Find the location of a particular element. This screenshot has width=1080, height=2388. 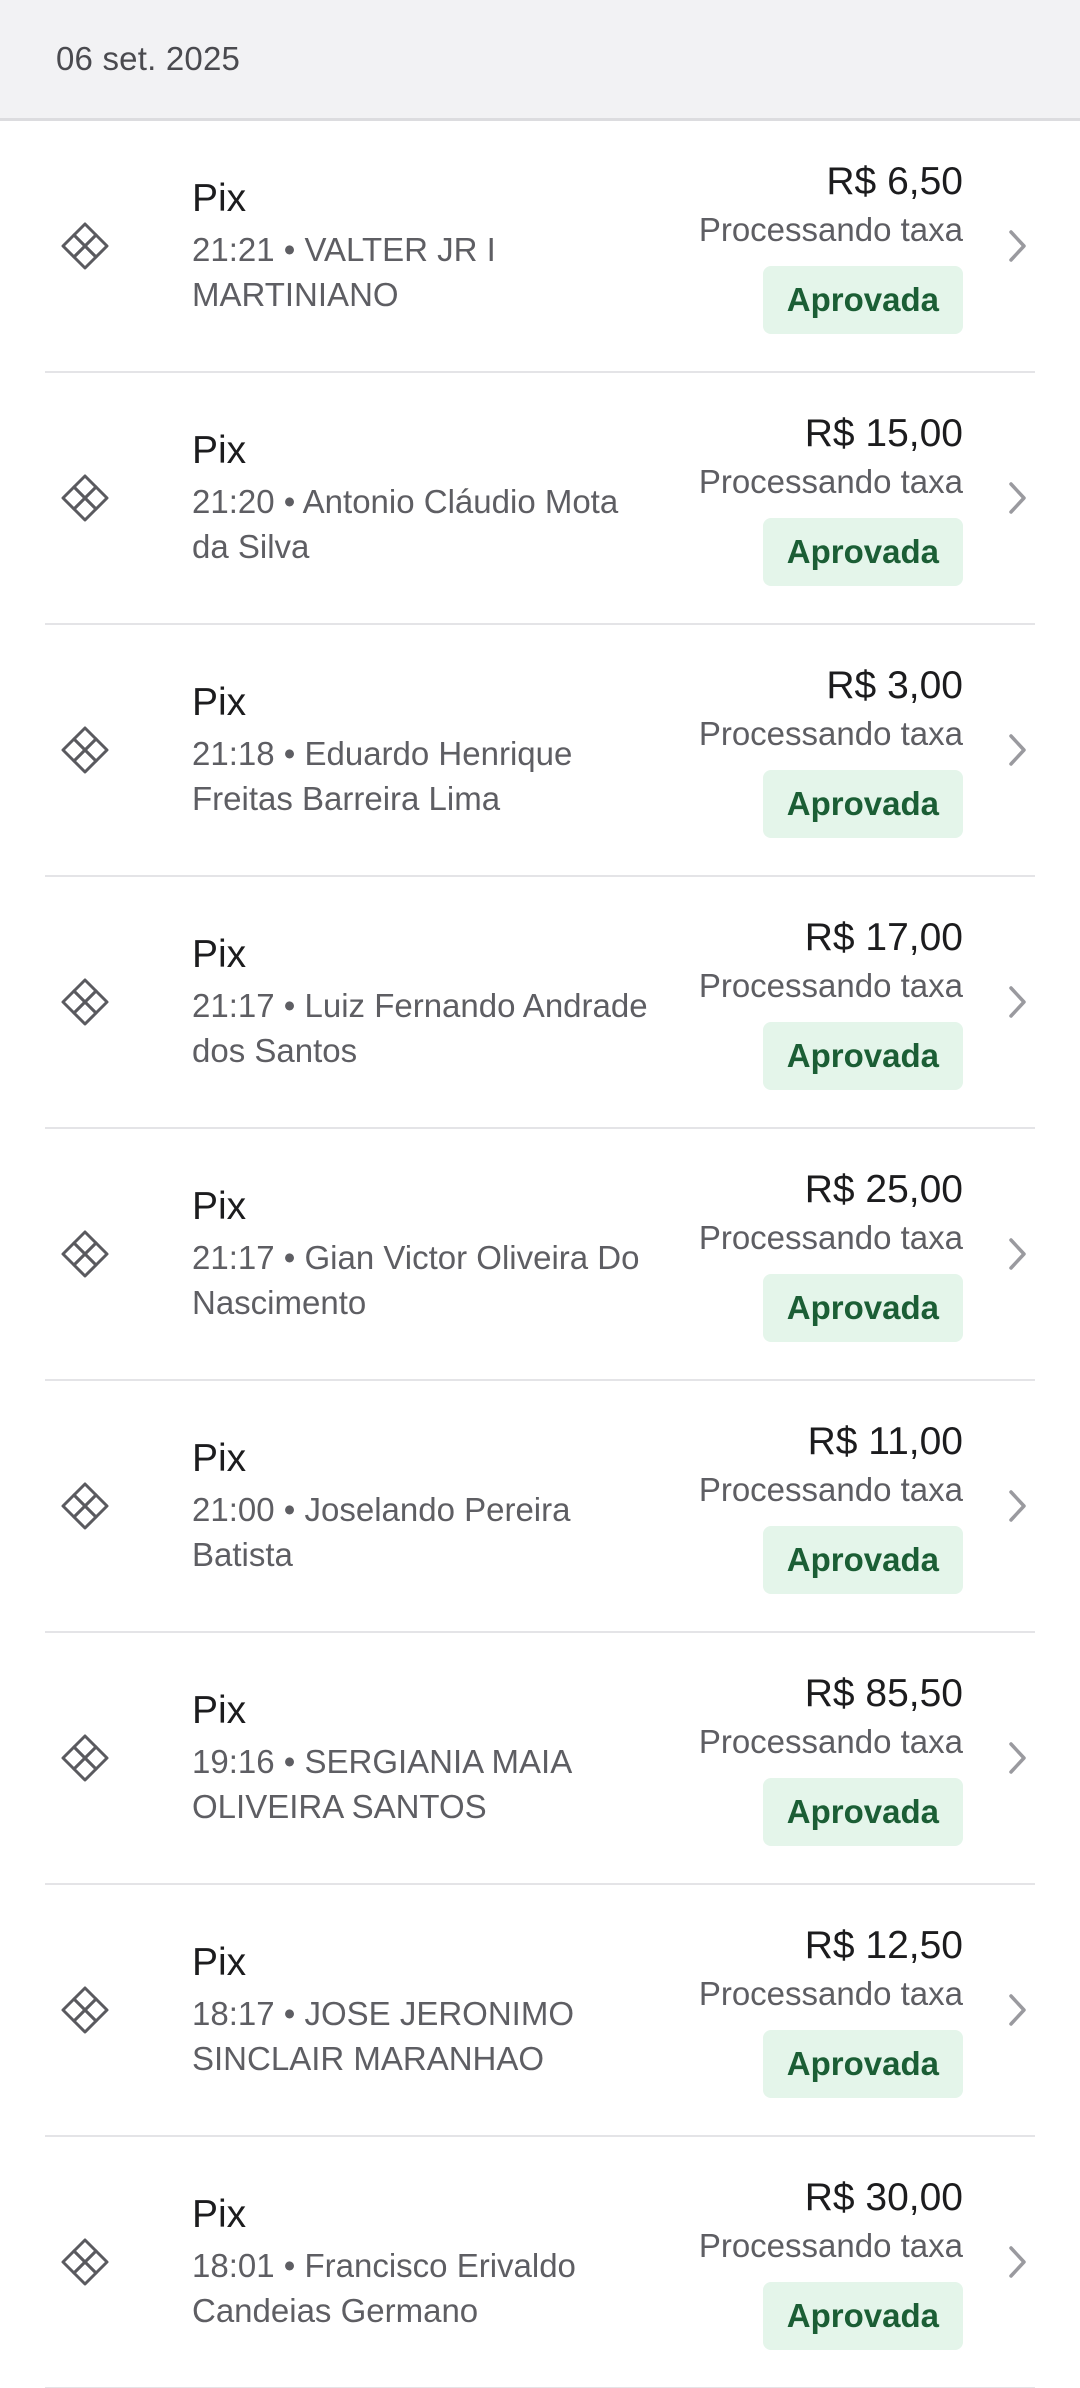

transaction-time: 19:16 is located at coordinates (233, 1761).